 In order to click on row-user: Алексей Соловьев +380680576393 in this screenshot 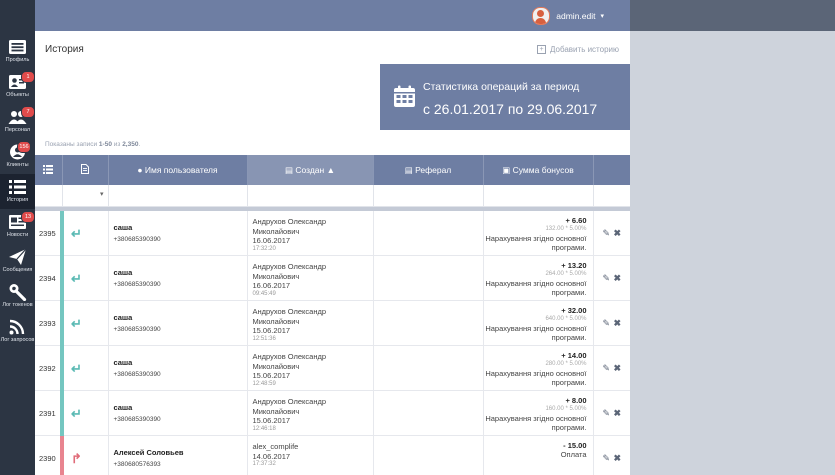, I will do `click(178, 455)`.